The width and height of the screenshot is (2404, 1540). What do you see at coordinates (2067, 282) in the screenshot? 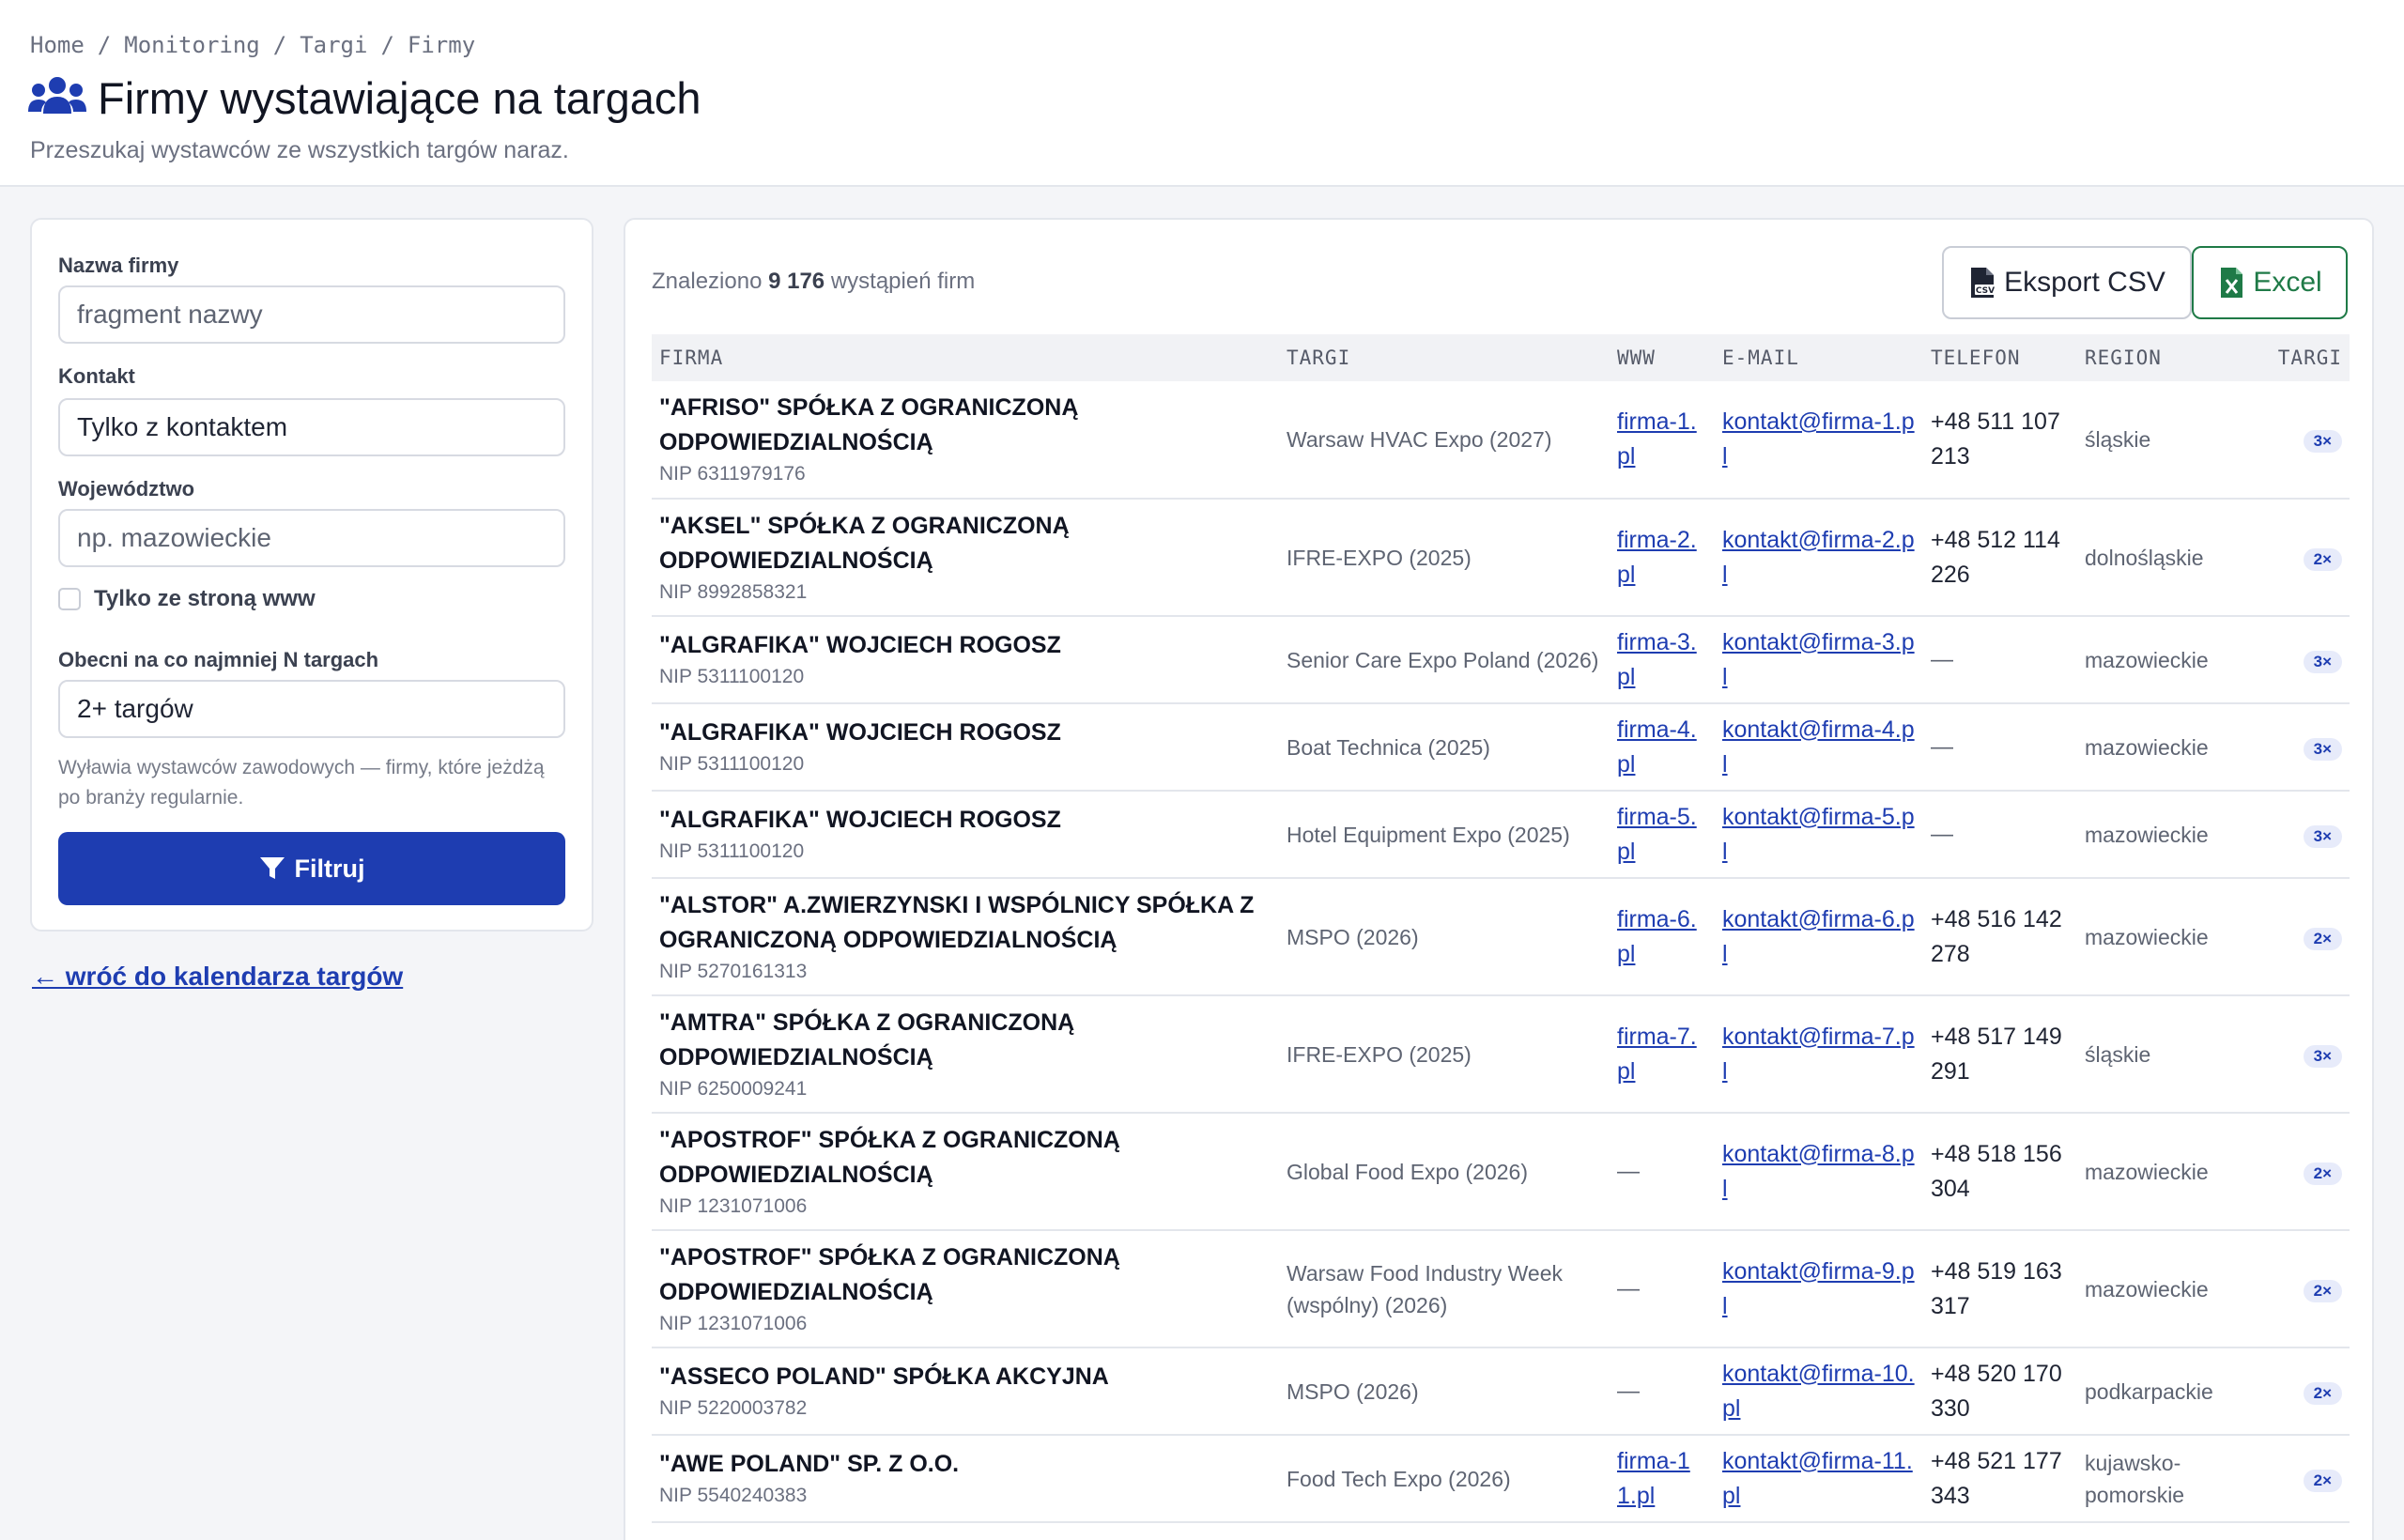
I see `export-csv-button: CSV Eksport CSV` at bounding box center [2067, 282].